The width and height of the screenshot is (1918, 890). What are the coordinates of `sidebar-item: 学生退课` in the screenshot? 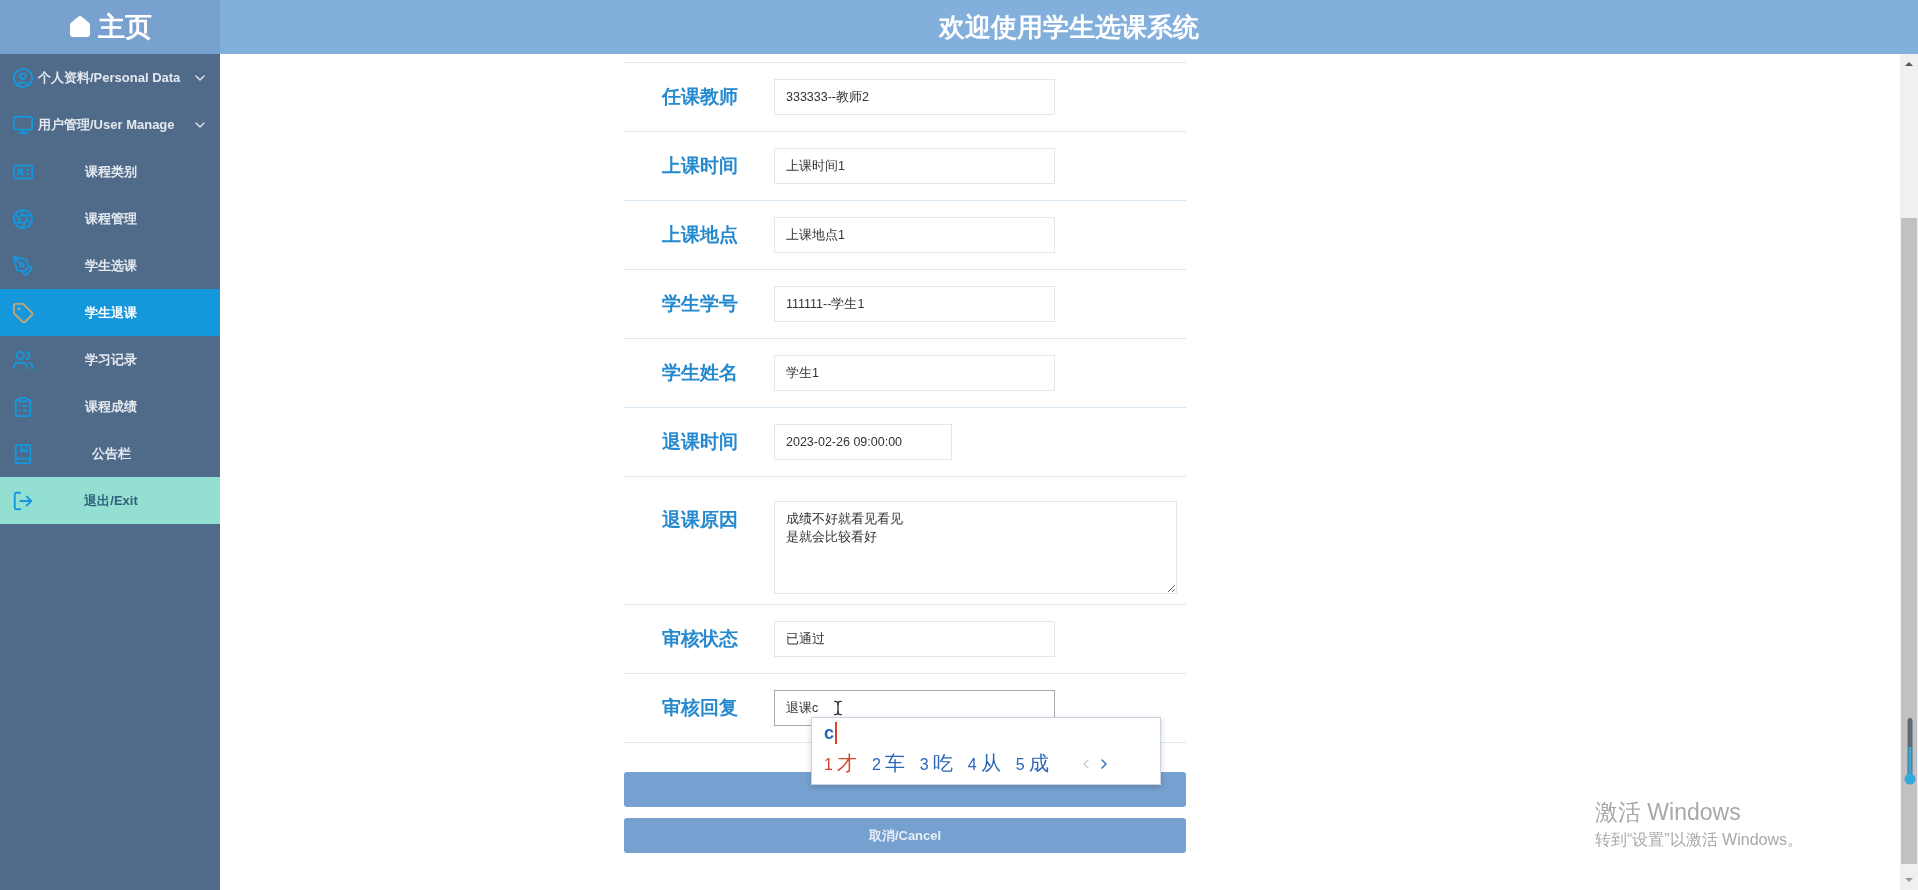 It's located at (110, 312).